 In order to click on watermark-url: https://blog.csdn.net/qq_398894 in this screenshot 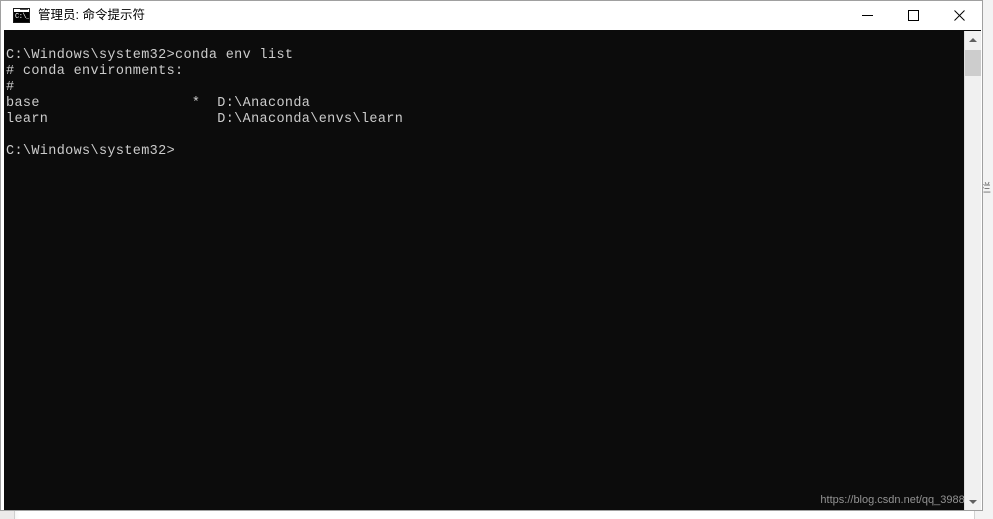, I will do `click(898, 500)`.